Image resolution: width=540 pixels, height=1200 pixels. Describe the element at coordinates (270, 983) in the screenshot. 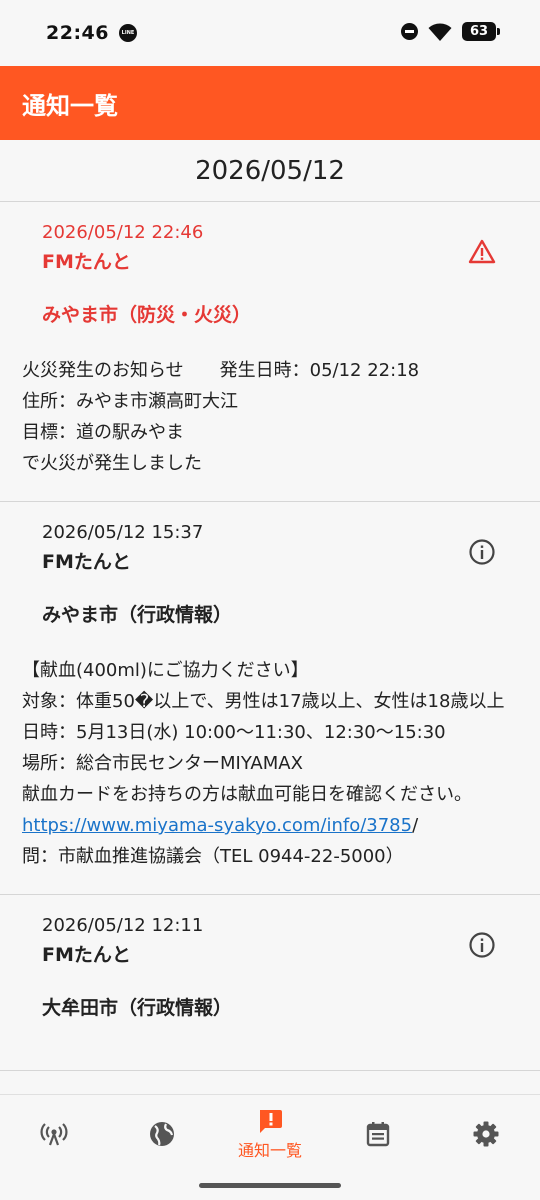

I see `notification-card: 2026/05/12 12:11 FMたんと 大牟田市（行政情報）` at that location.